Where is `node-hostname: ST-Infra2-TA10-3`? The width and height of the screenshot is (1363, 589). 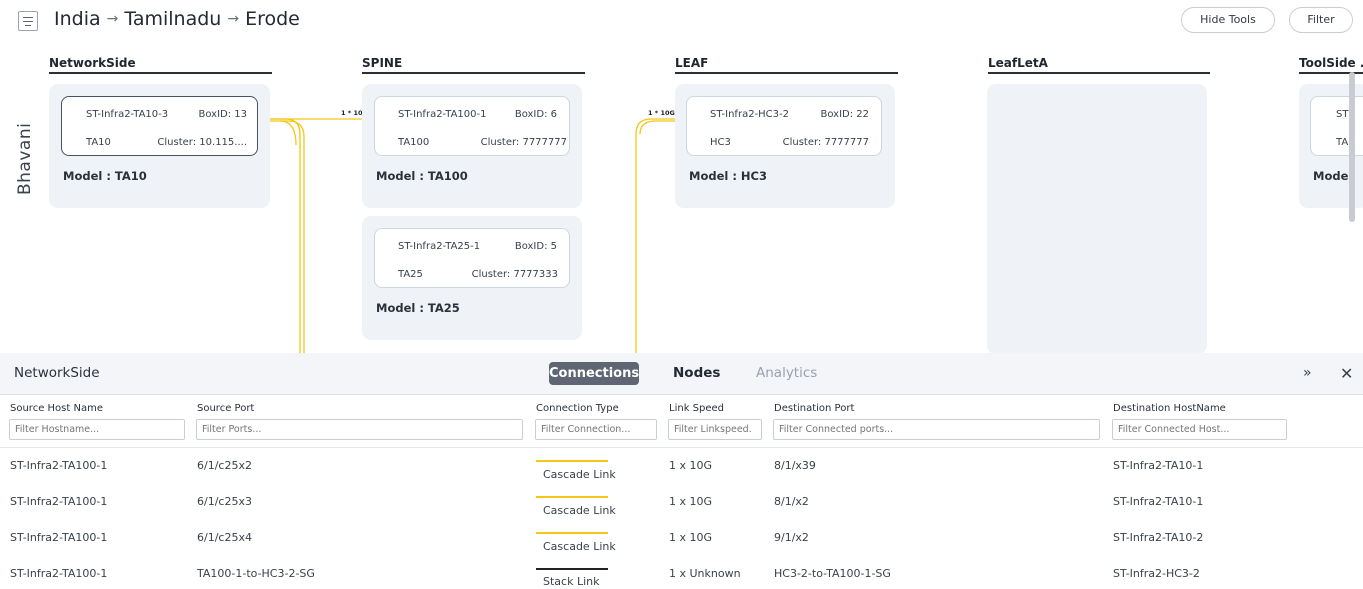 node-hostname: ST-Infra2-TA10-3 is located at coordinates (127, 114).